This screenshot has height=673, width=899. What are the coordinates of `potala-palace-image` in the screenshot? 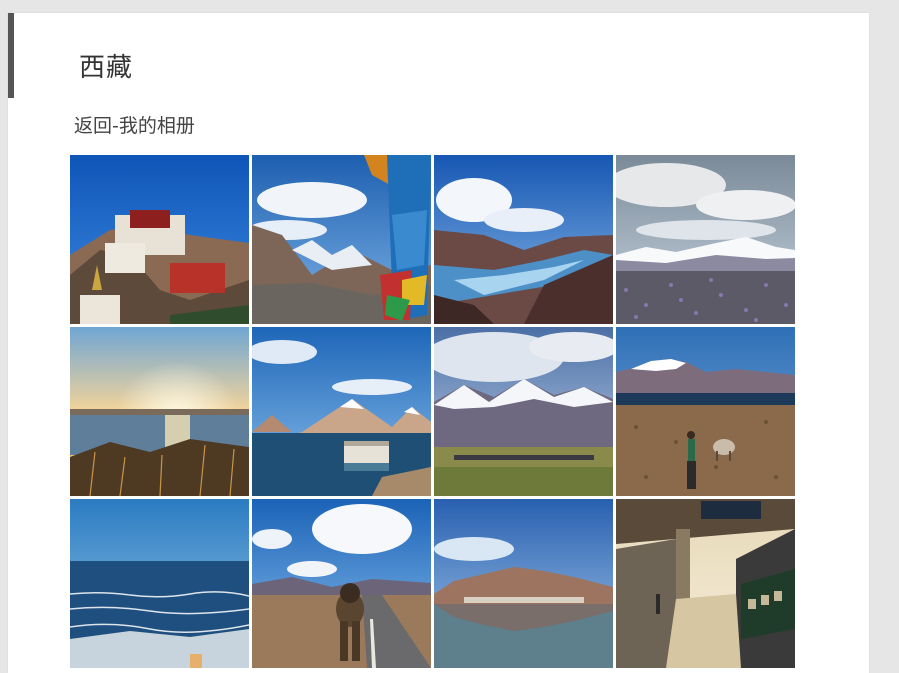 It's located at (159, 239).